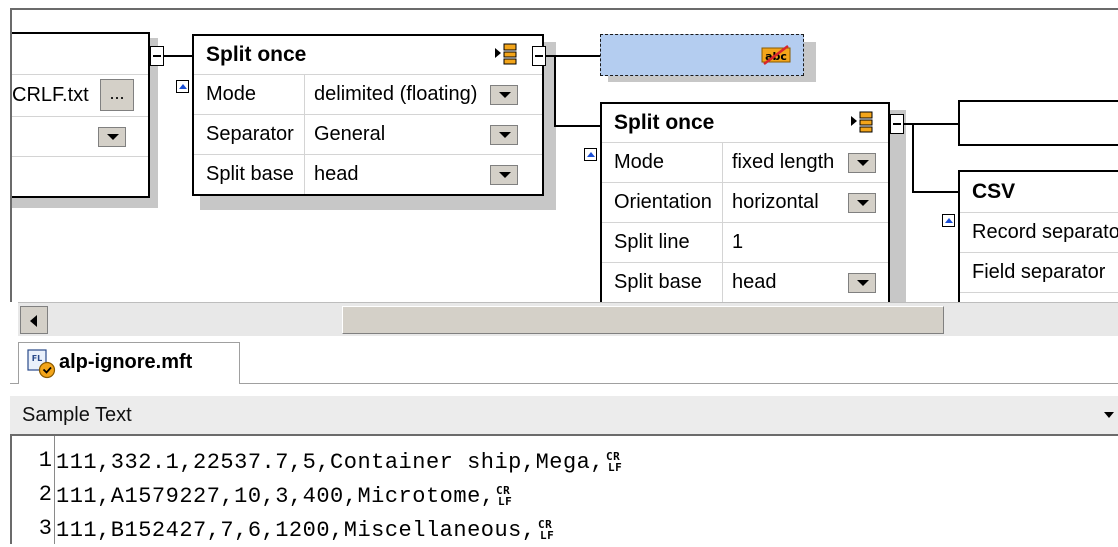  I want to click on sample-line-2: 111,A1579227,10,3,400,Microtome, CR LF, so click(288, 497).